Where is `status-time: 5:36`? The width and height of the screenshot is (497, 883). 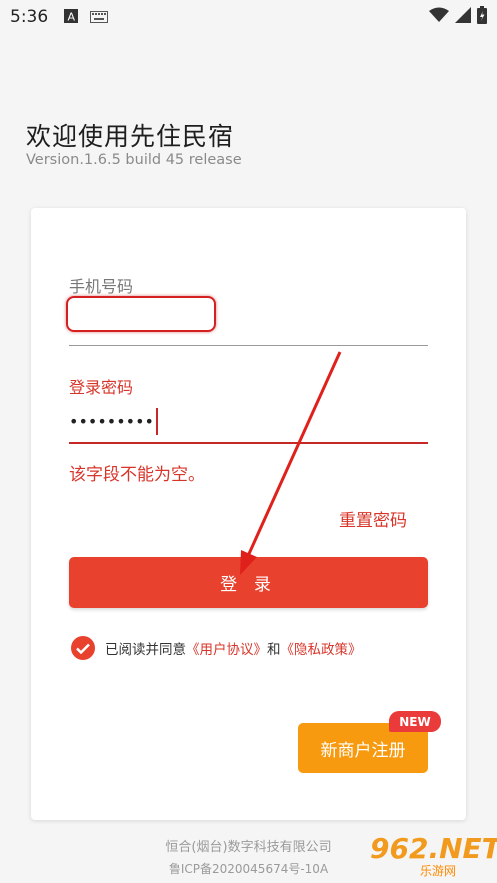
status-time: 5:36 is located at coordinates (29, 17).